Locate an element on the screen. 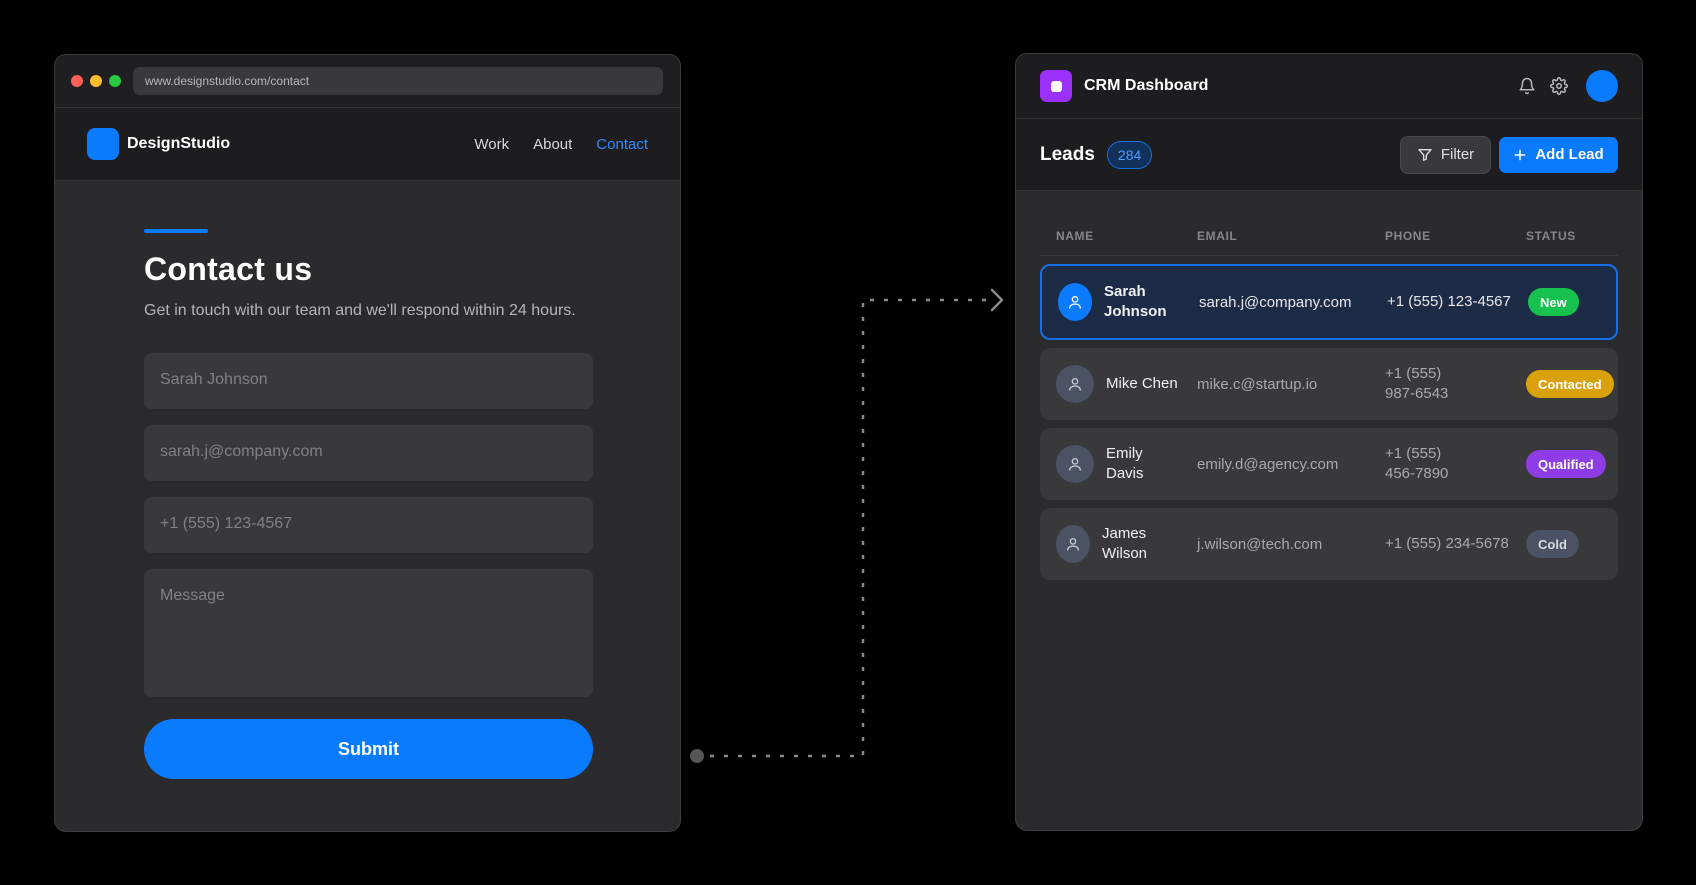 This screenshot has height=885, width=1696. add-lead-button-label: Add Lead is located at coordinates (1569, 154).